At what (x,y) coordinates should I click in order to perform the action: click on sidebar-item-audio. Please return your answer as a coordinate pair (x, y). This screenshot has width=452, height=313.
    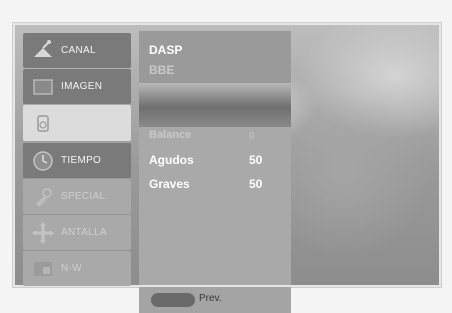
    Looking at the image, I should click on (77, 123).